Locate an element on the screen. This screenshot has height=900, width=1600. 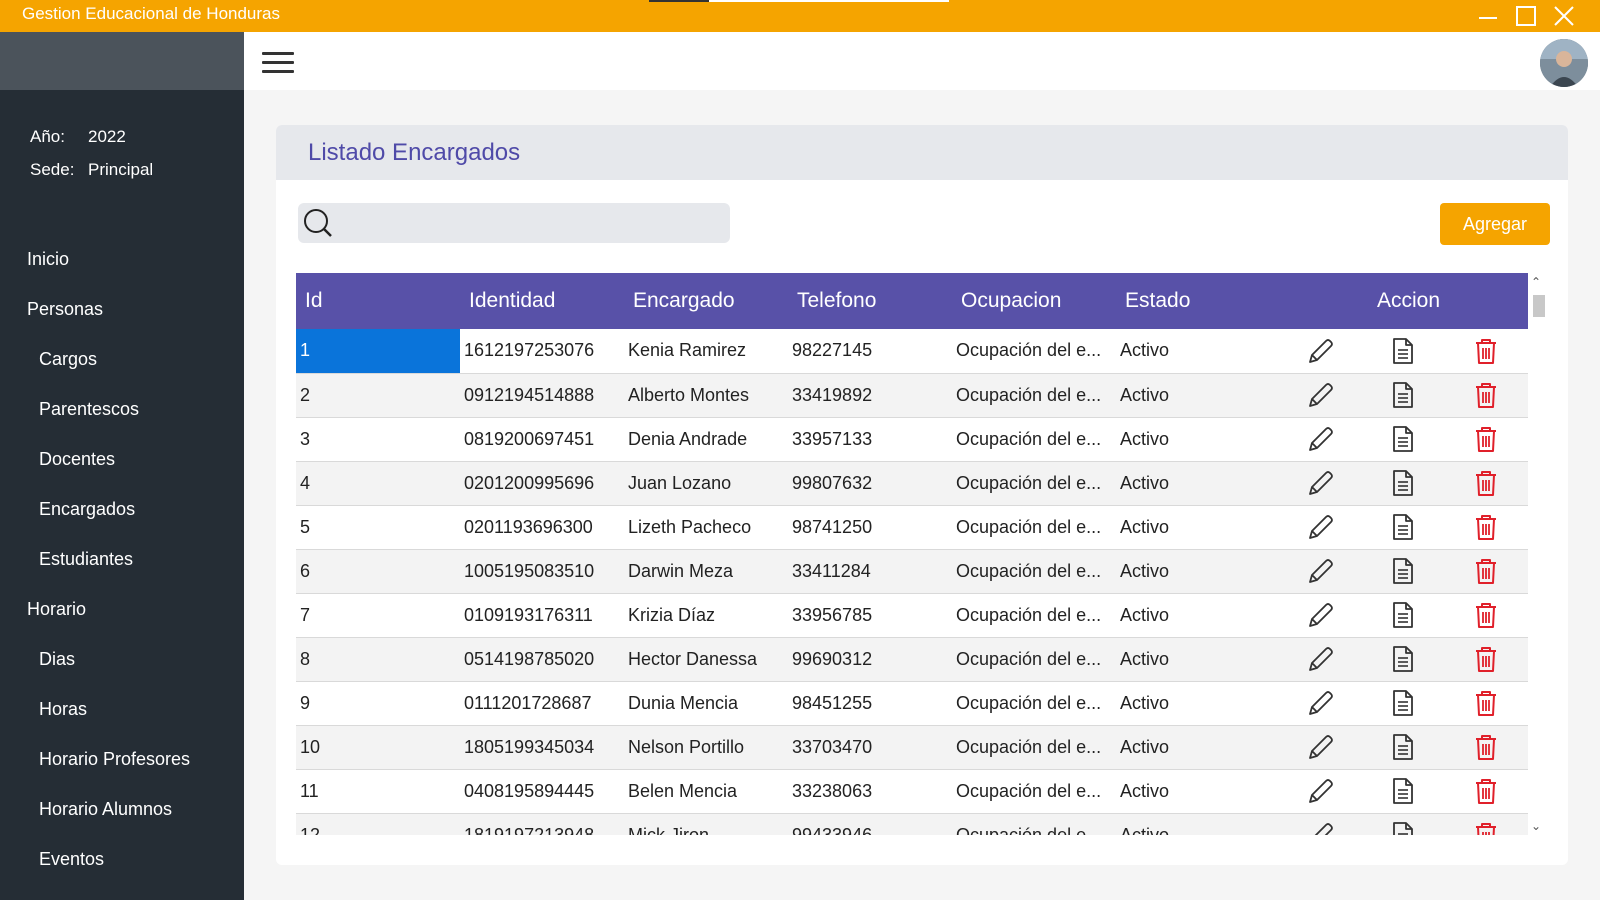
cell-identidad: 1819197213948 is located at coordinates (542, 824).